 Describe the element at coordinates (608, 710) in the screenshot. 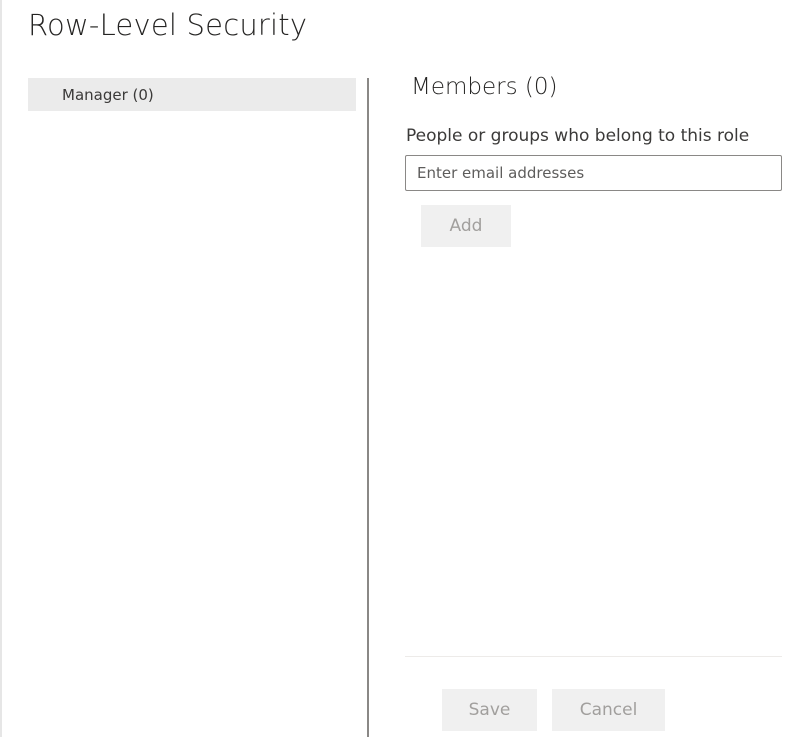

I see `cancel-button: Cancel` at that location.